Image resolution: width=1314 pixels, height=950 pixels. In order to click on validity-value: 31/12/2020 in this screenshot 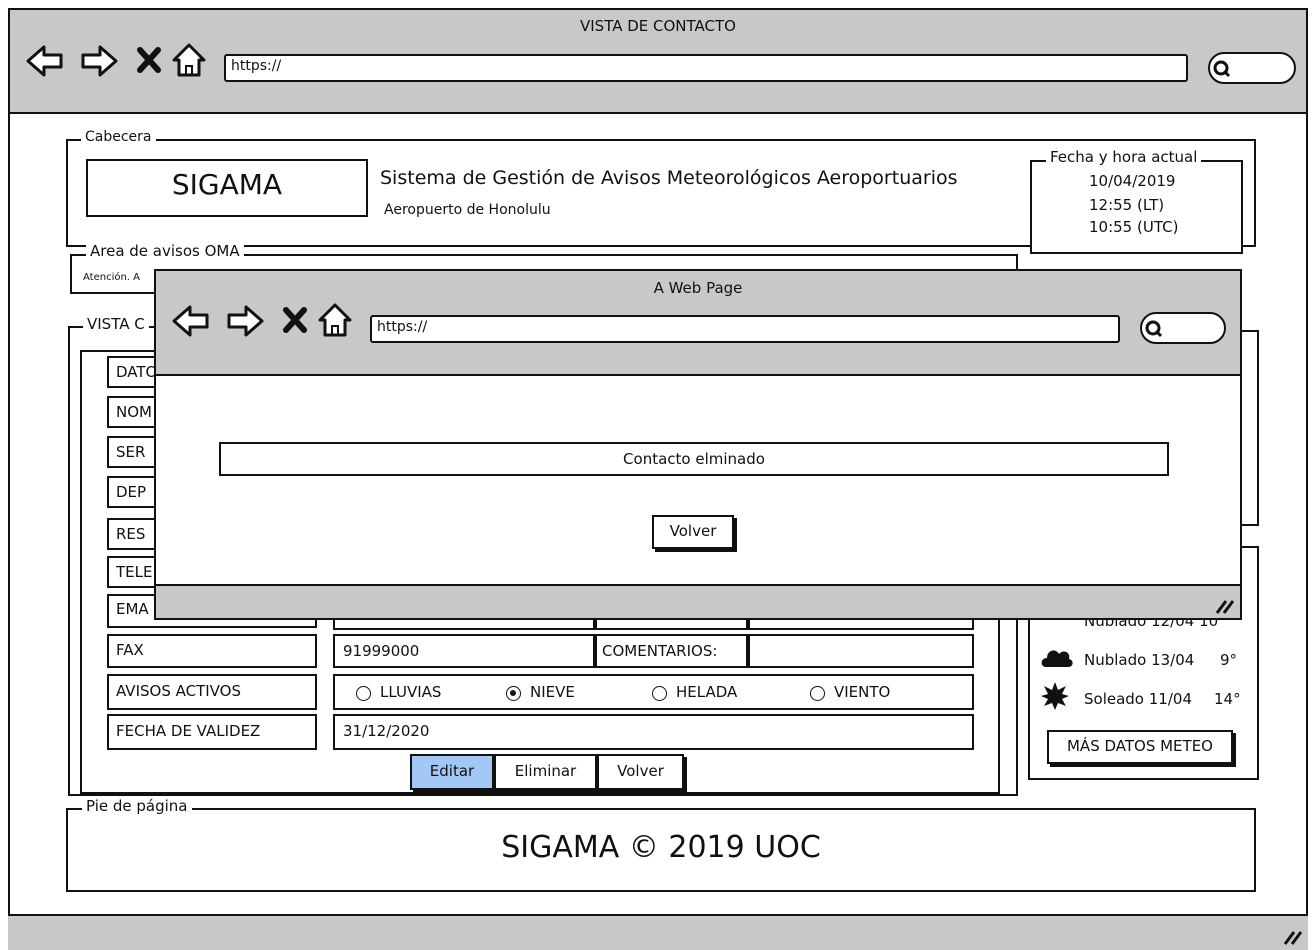, I will do `click(386, 731)`.